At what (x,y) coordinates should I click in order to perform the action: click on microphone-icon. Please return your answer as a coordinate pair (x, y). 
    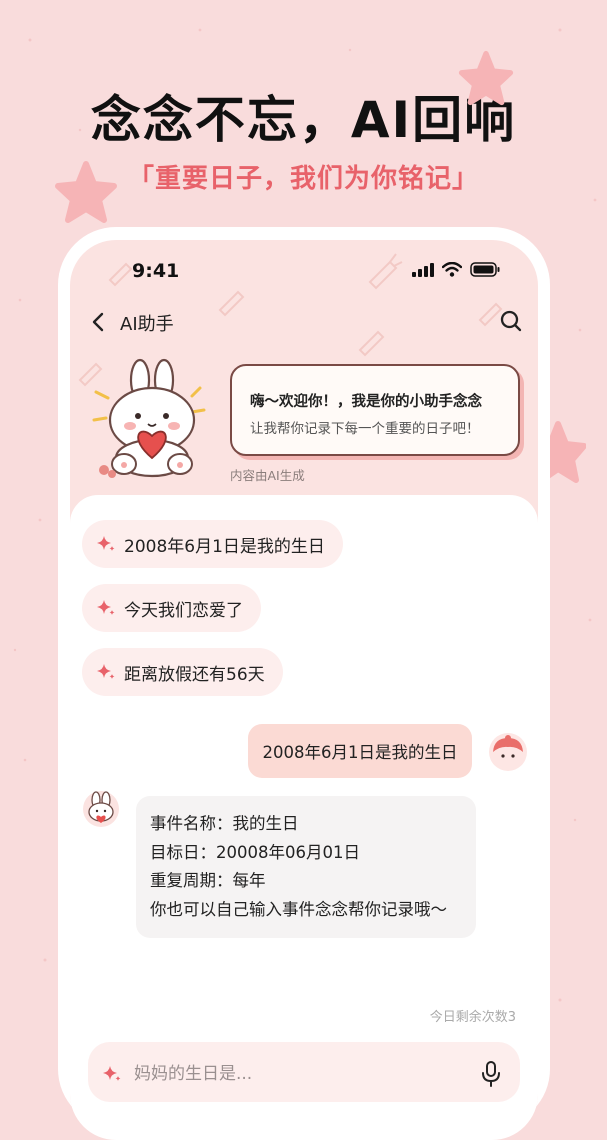
    Looking at the image, I should click on (491, 1074).